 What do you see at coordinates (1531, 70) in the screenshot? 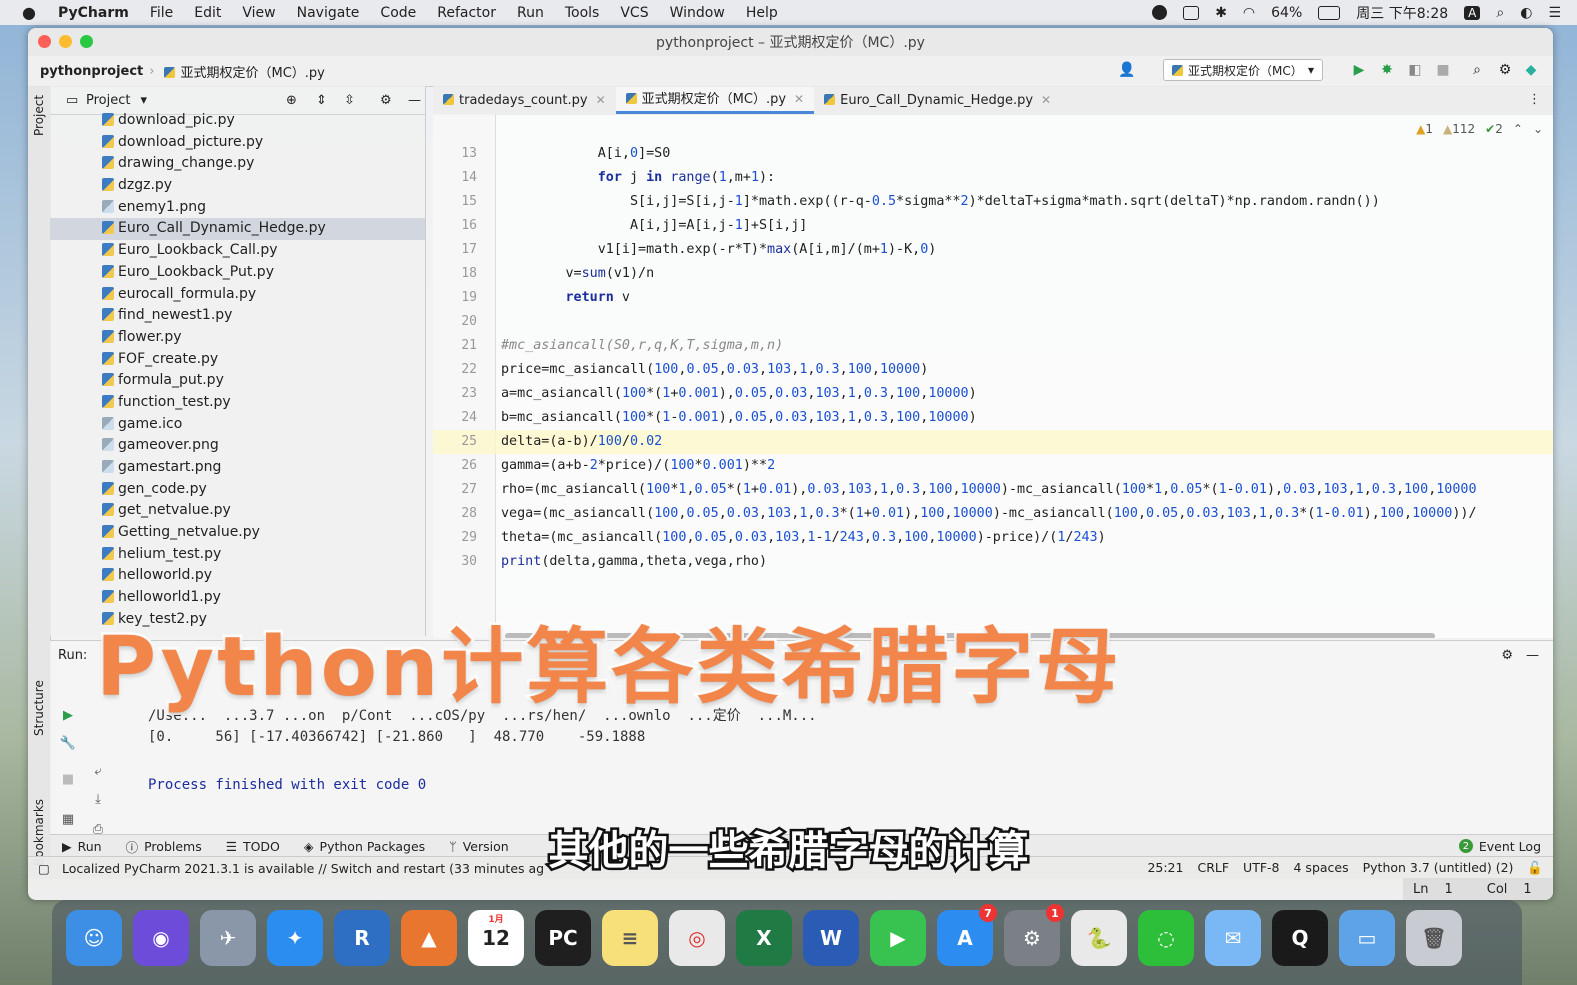
I see `plugin-status-icon: ◆` at bounding box center [1531, 70].